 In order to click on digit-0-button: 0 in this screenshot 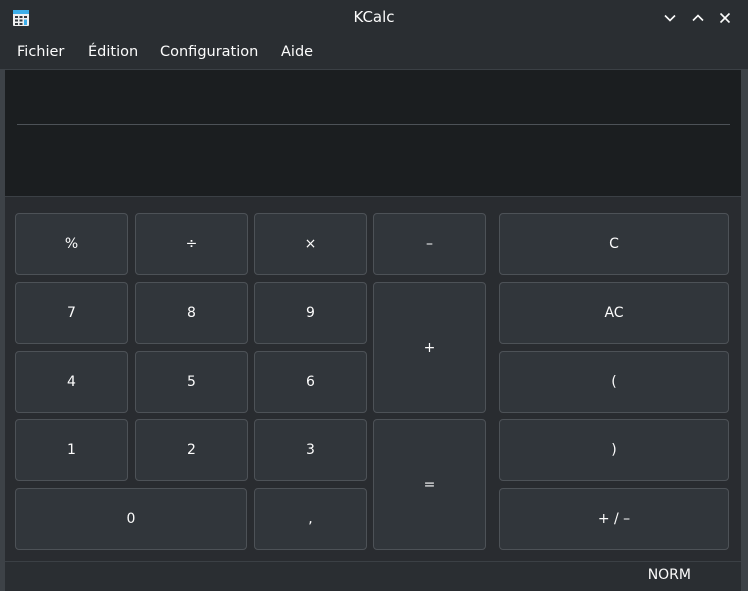, I will do `click(131, 519)`.